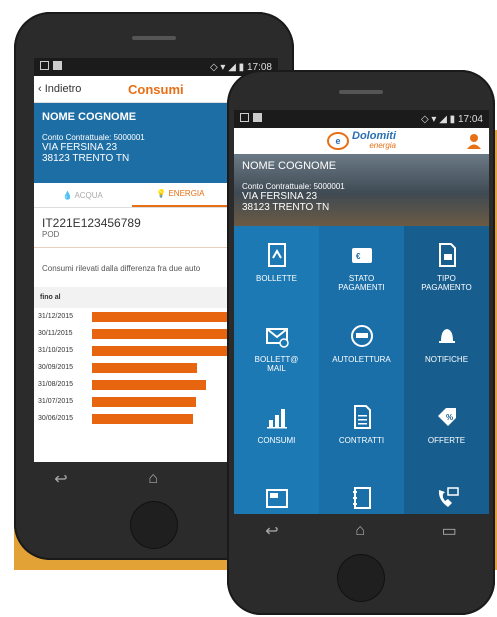 The width and height of the screenshot is (497, 617). I want to click on tab-acqua: 💧 ACQUA, so click(83, 195).